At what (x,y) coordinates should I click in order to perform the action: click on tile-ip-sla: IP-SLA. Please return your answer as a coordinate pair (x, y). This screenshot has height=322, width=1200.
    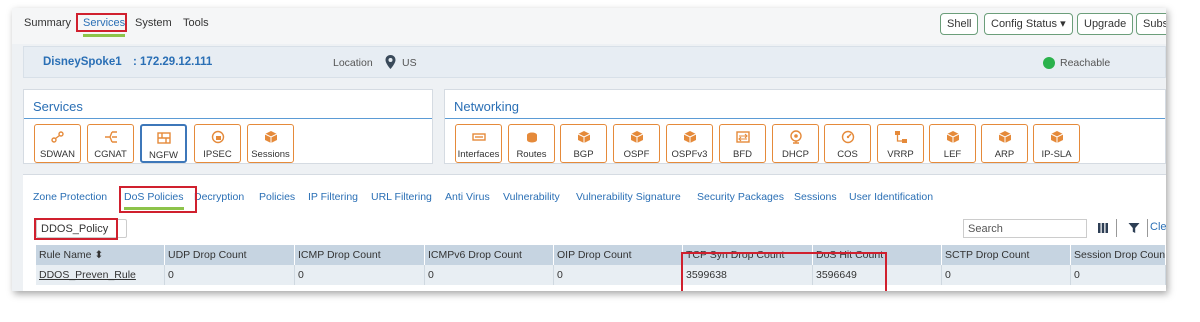
    Looking at the image, I should click on (1056, 143).